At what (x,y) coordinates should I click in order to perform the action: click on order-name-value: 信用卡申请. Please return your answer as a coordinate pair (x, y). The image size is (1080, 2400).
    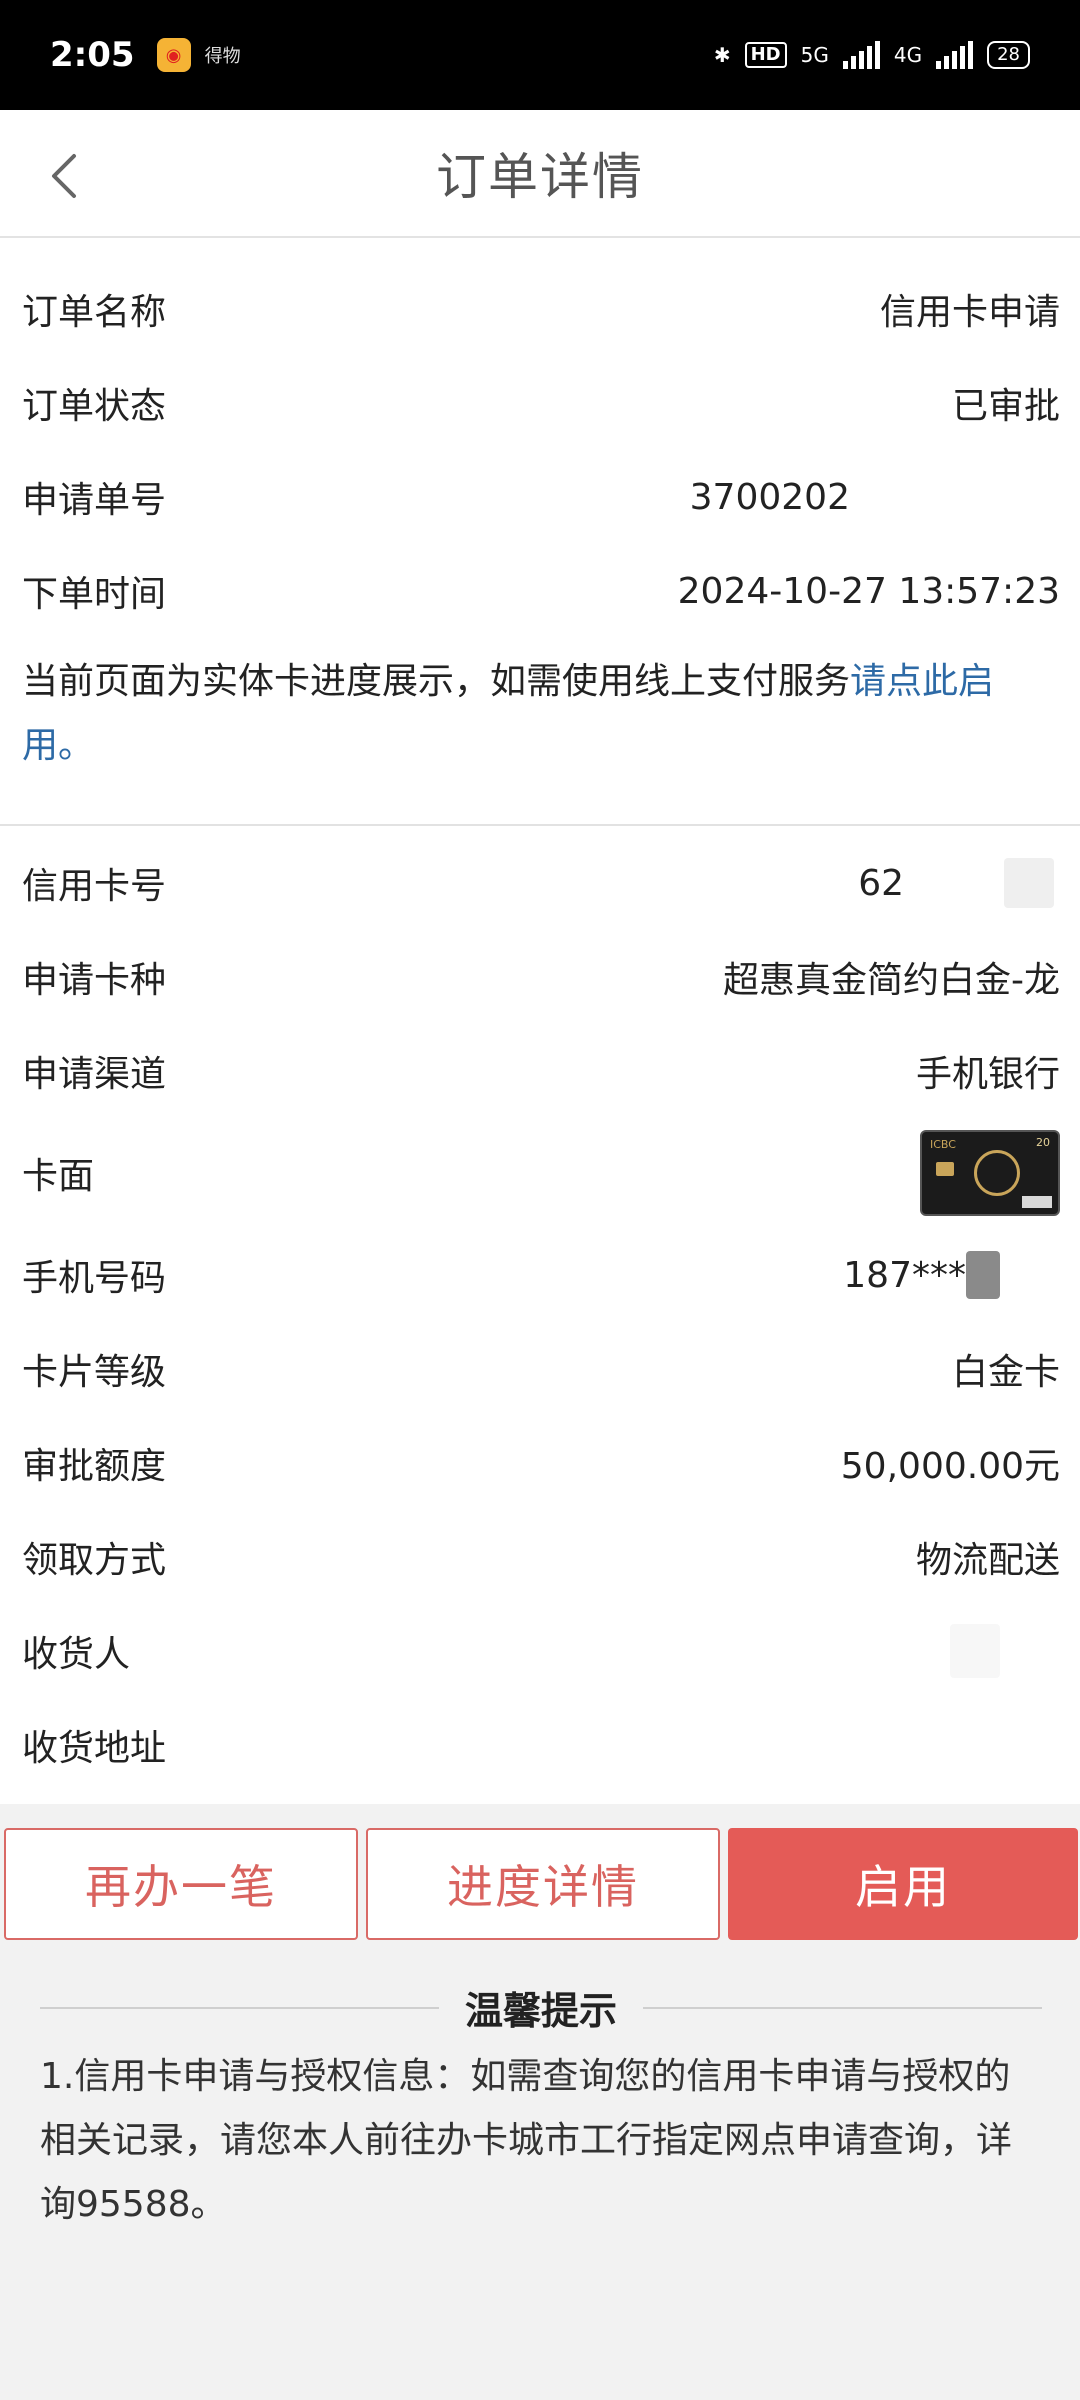
    Looking at the image, I should click on (969, 312).